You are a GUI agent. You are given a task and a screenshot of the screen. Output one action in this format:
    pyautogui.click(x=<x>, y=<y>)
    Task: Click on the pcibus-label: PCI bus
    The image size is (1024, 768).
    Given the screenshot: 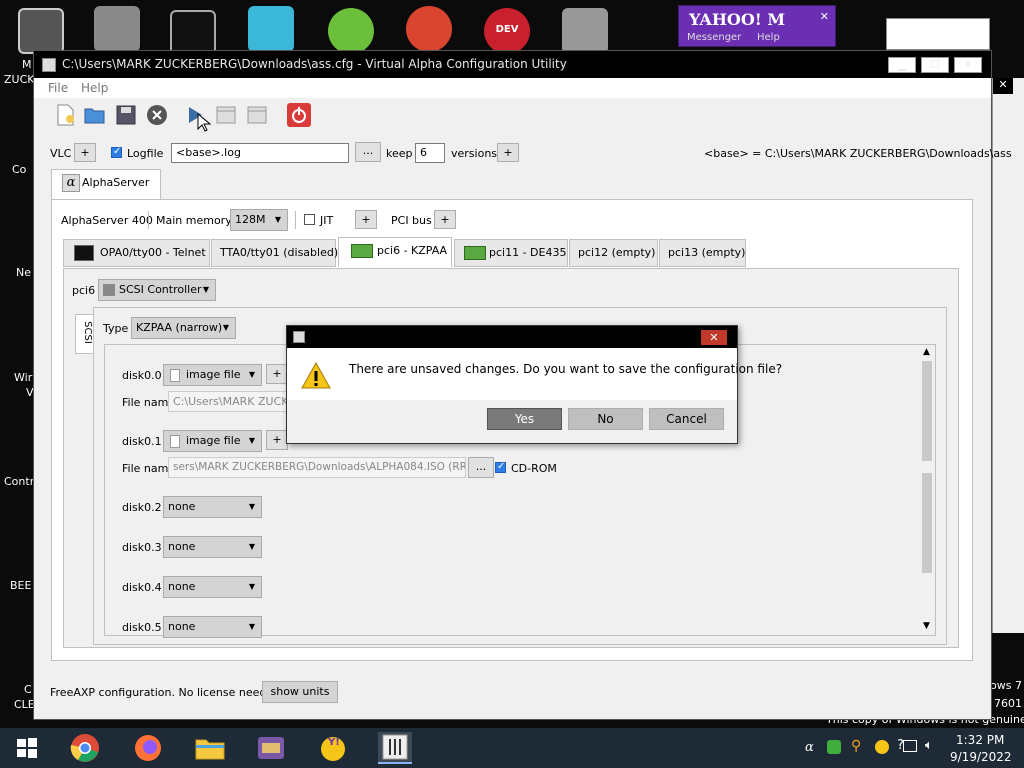 What is the action you would take?
    pyautogui.click(x=411, y=220)
    